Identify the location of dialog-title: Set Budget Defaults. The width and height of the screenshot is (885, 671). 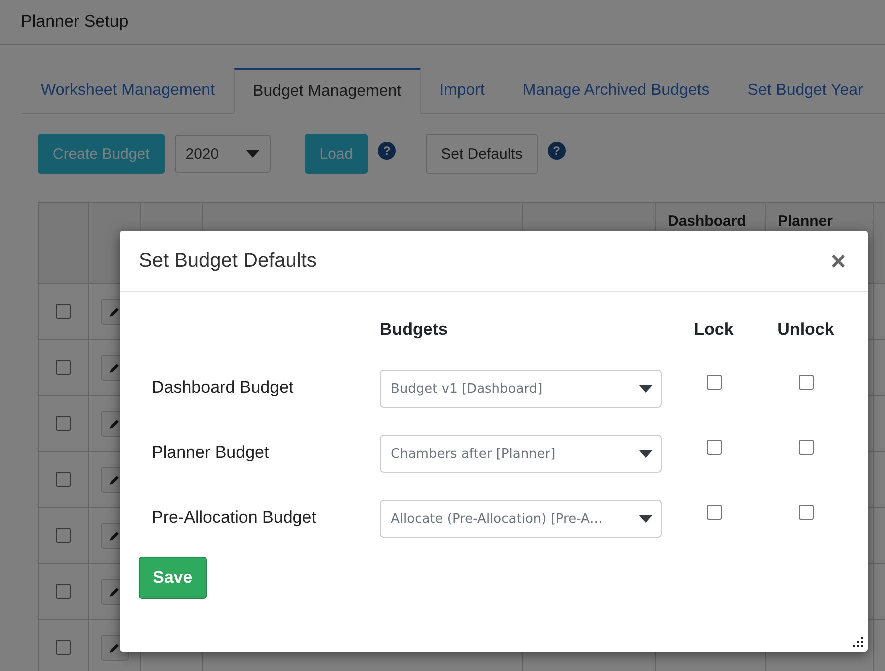
(228, 261).